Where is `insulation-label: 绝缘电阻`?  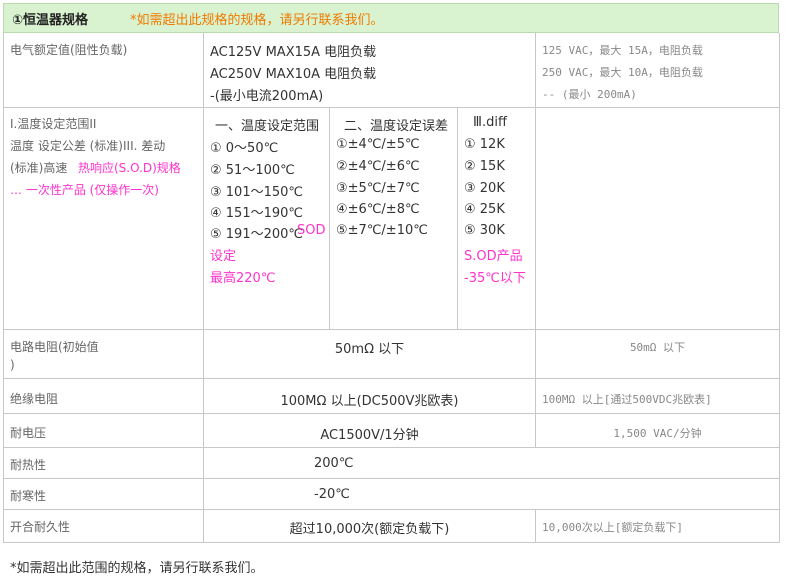
insulation-label: 绝缘电阻 is located at coordinates (34, 399).